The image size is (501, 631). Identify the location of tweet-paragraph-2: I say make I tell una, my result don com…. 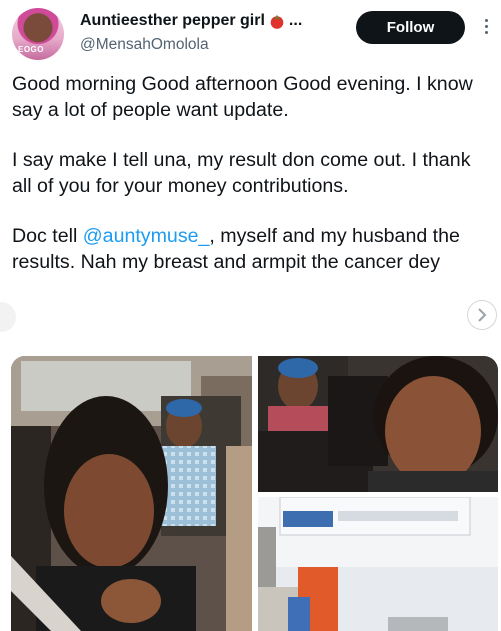
(241, 173).